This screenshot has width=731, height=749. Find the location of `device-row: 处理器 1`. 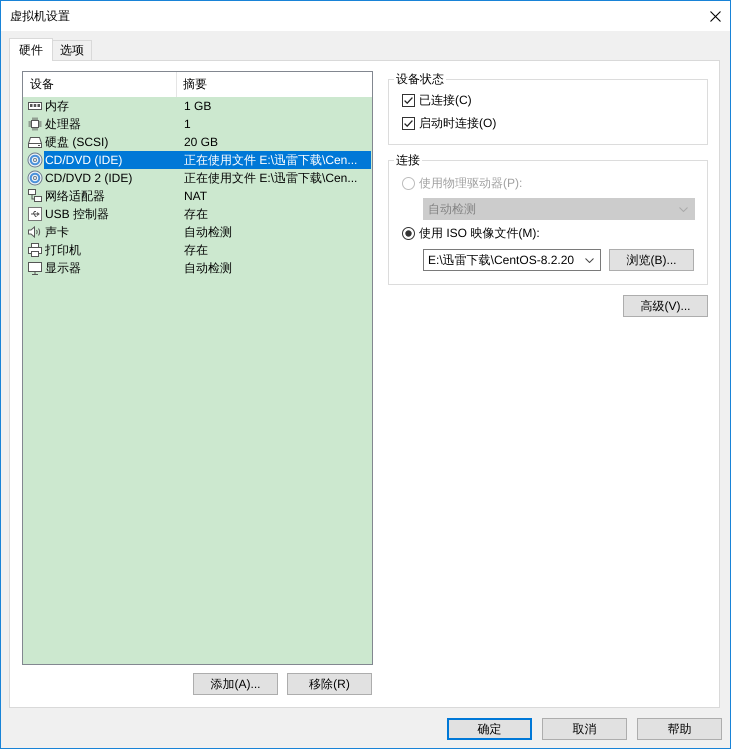

device-row: 处理器 1 is located at coordinates (207, 124).